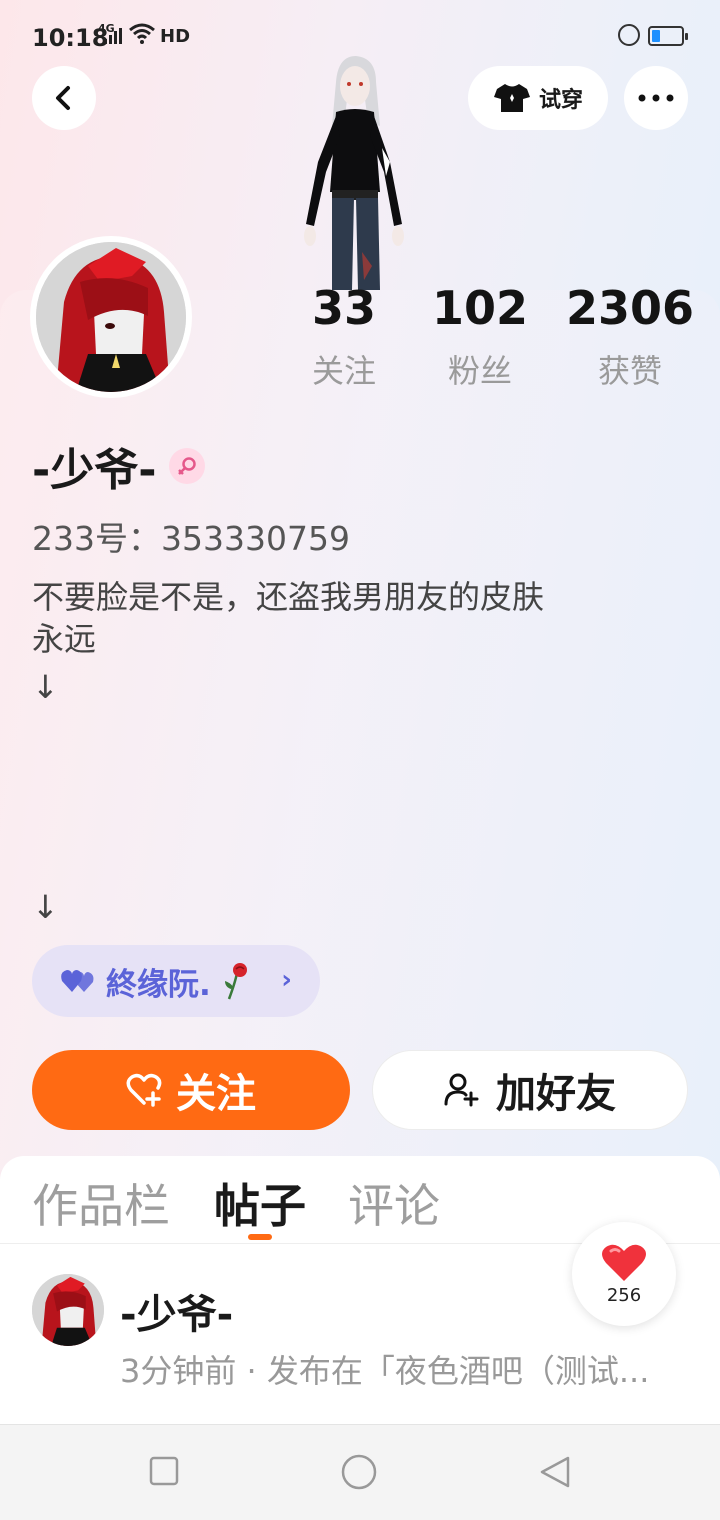 Image resolution: width=720 pixels, height=1520 pixels. What do you see at coordinates (288, 597) in the screenshot?
I see `bio-line: 不要脸是不是，还盗我男朋友的皮肤` at bounding box center [288, 597].